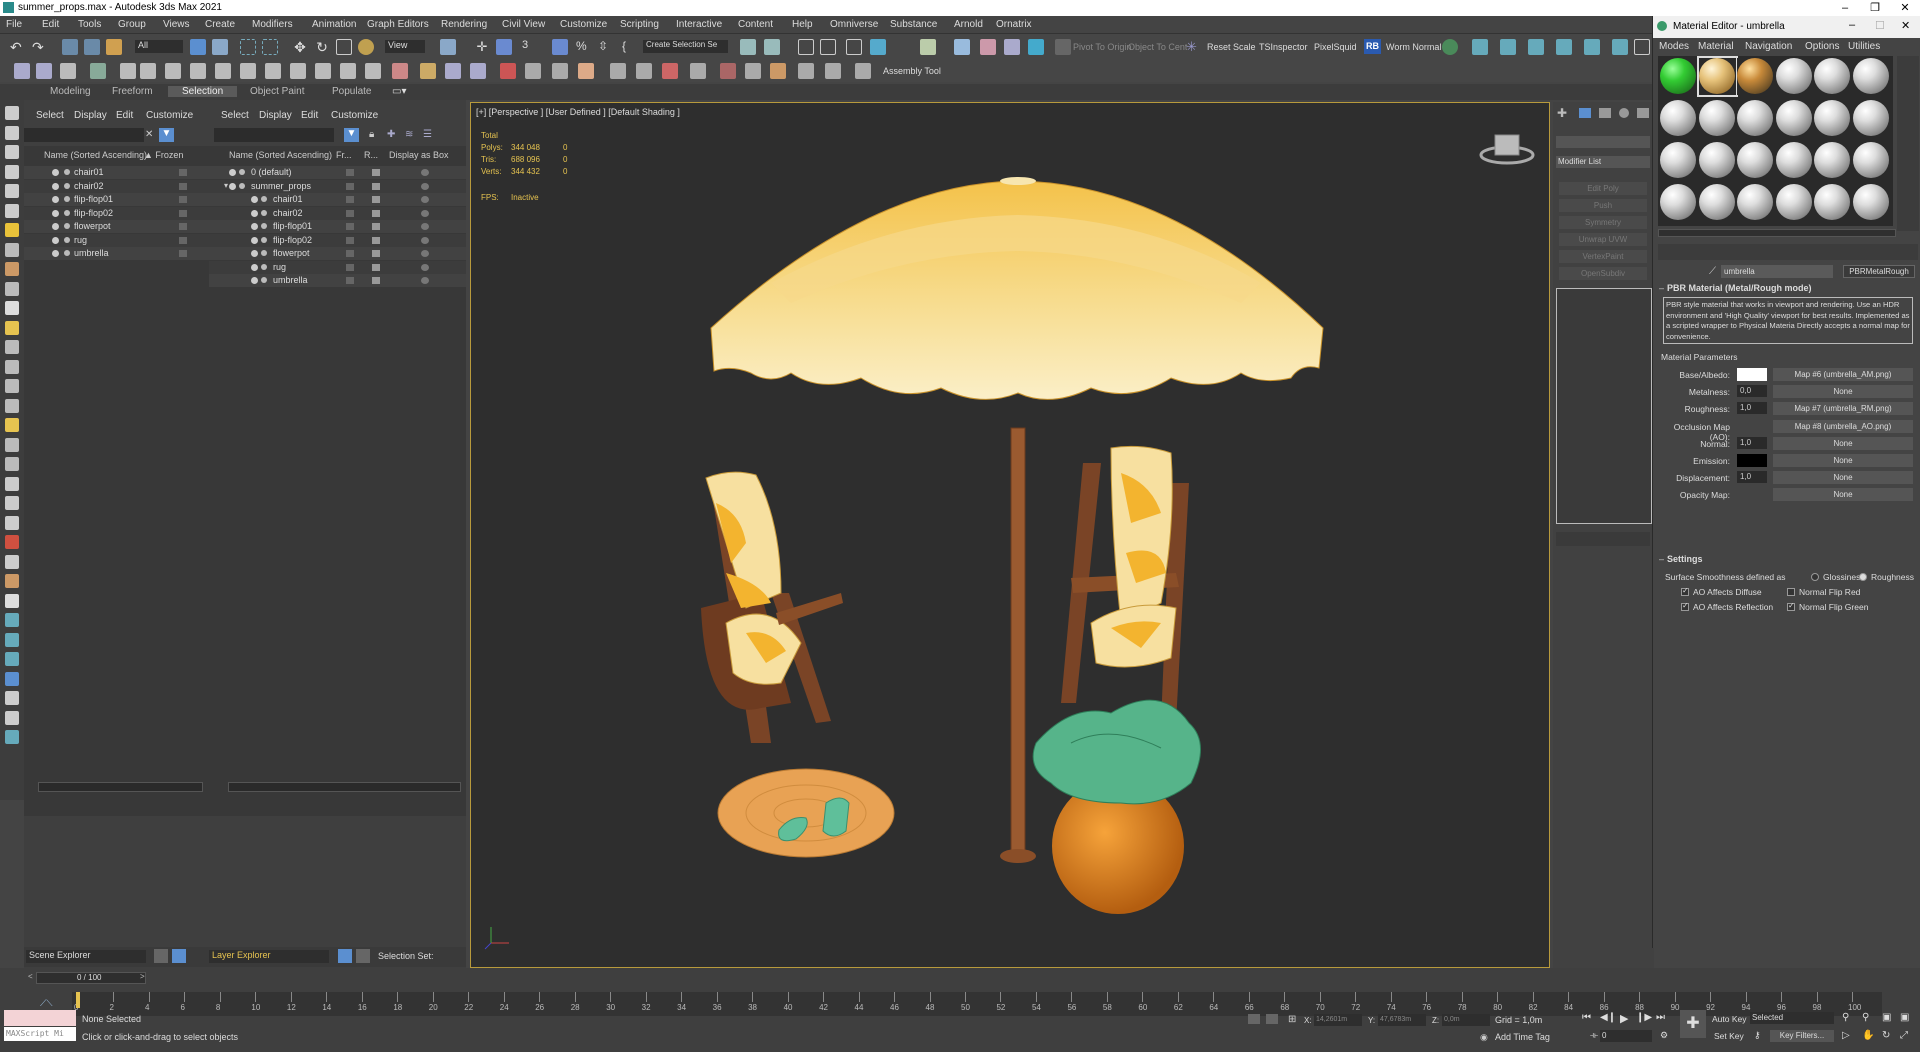  What do you see at coordinates (1466, 1020) in the screenshot?
I see `z-coord-field: 0,0m` at bounding box center [1466, 1020].